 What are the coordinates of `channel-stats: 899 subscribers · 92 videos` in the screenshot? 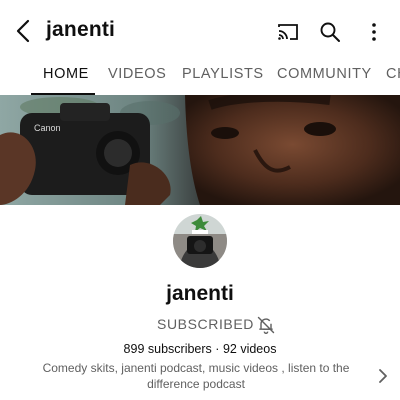 It's located at (200, 349).